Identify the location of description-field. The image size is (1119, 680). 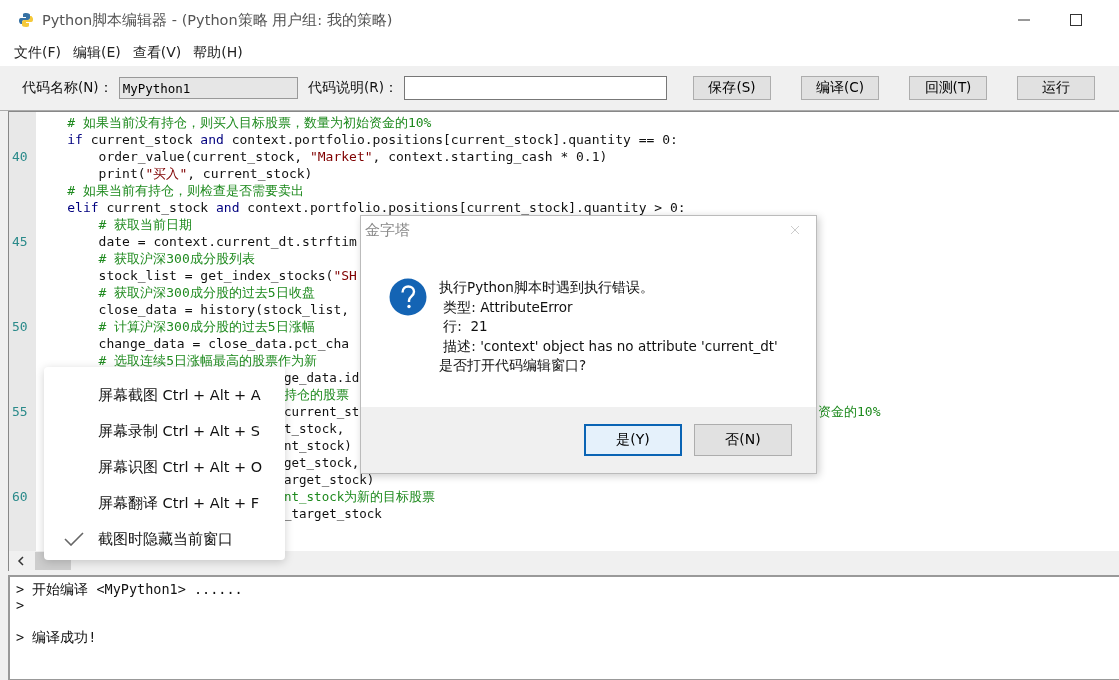
(535, 88).